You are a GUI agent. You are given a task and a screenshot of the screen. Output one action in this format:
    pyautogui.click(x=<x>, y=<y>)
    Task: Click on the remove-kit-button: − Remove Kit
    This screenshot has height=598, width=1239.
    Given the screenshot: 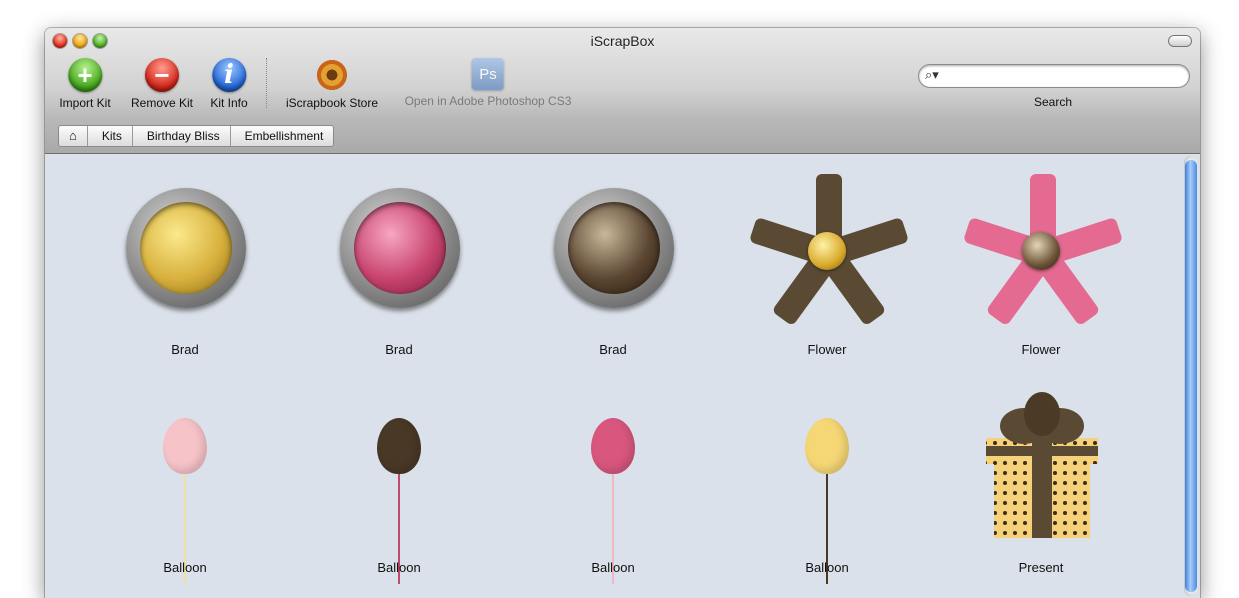 What is the action you would take?
    pyautogui.click(x=162, y=84)
    